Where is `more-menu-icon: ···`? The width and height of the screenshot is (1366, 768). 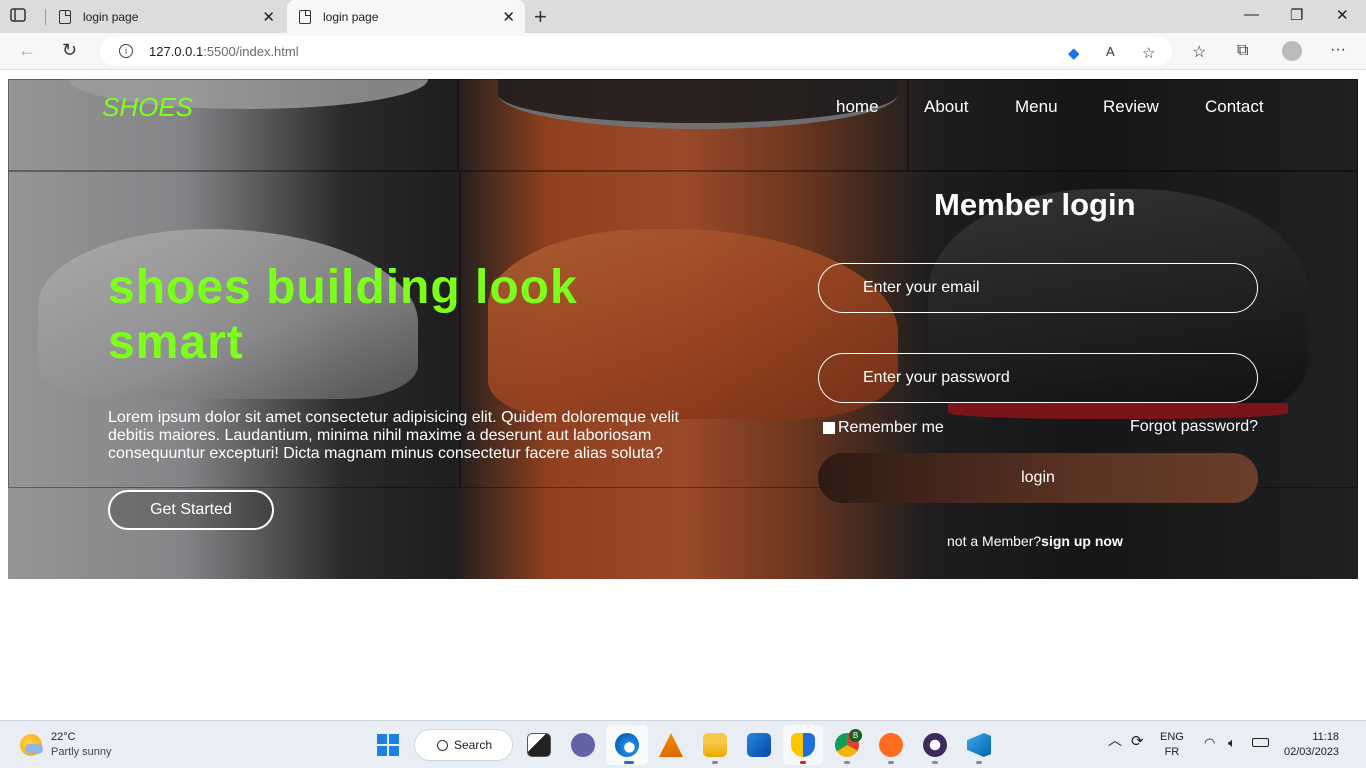
more-menu-icon: ··· is located at coordinates (1338, 50).